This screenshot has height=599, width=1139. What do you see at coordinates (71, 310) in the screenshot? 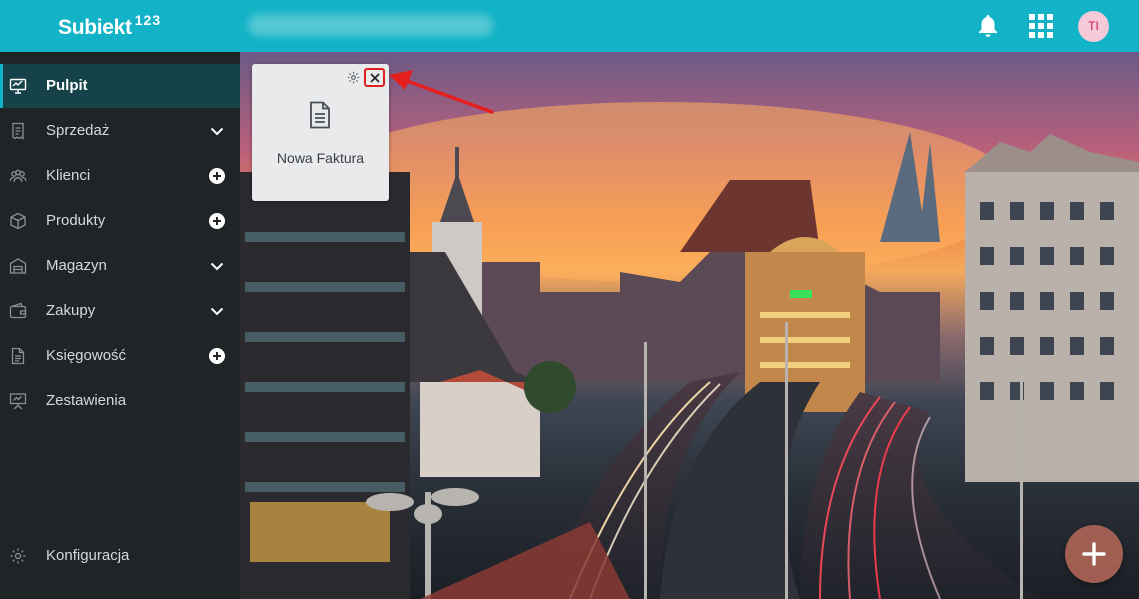
I see `sidebar-item-label: Zakupy` at bounding box center [71, 310].